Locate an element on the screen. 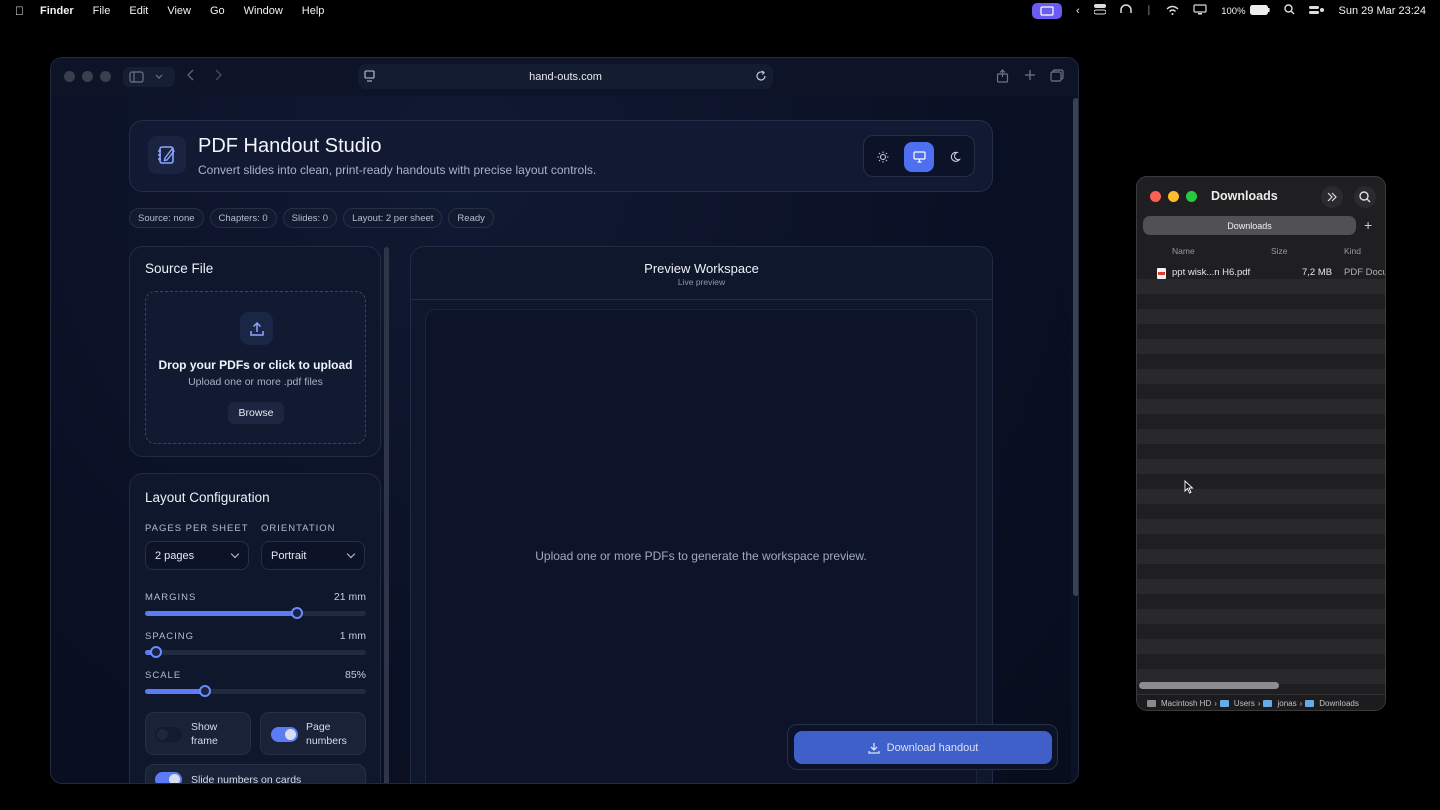 The height and width of the screenshot is (810, 1440). search-icon is located at coordinates (1289, 11).